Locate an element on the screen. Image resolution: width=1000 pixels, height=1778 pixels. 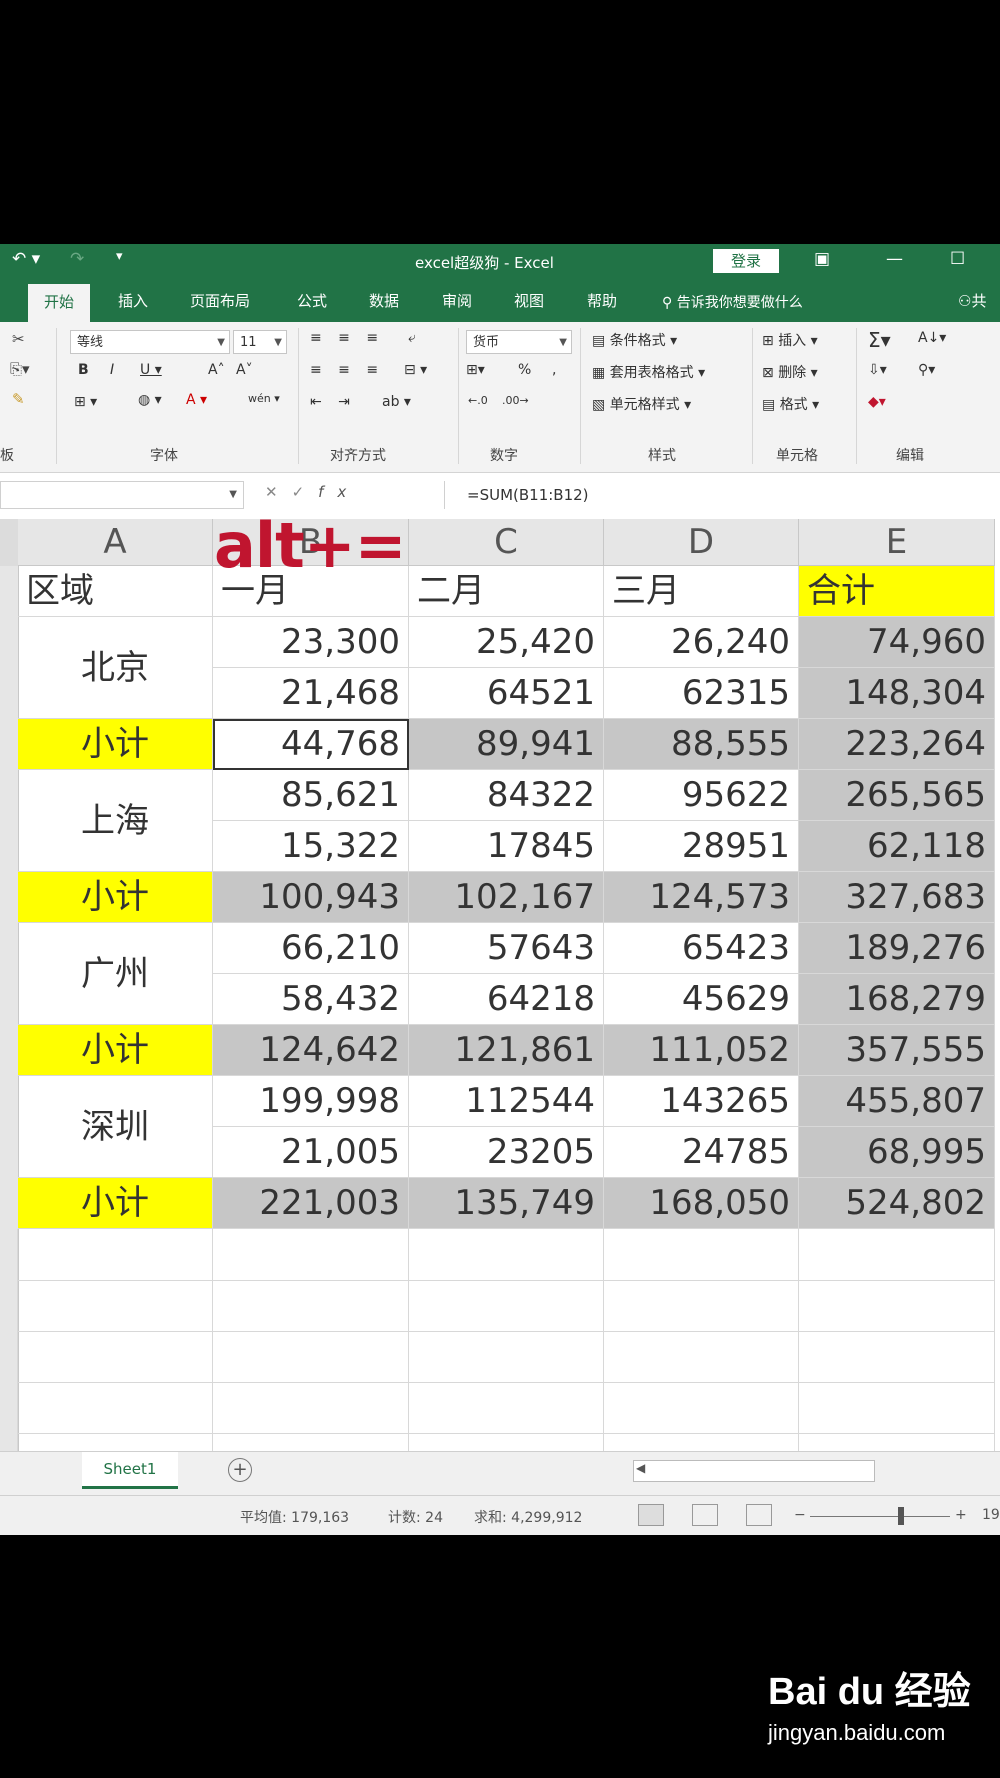
number-format-select: 货币 ▼ is located at coordinates (519, 342).